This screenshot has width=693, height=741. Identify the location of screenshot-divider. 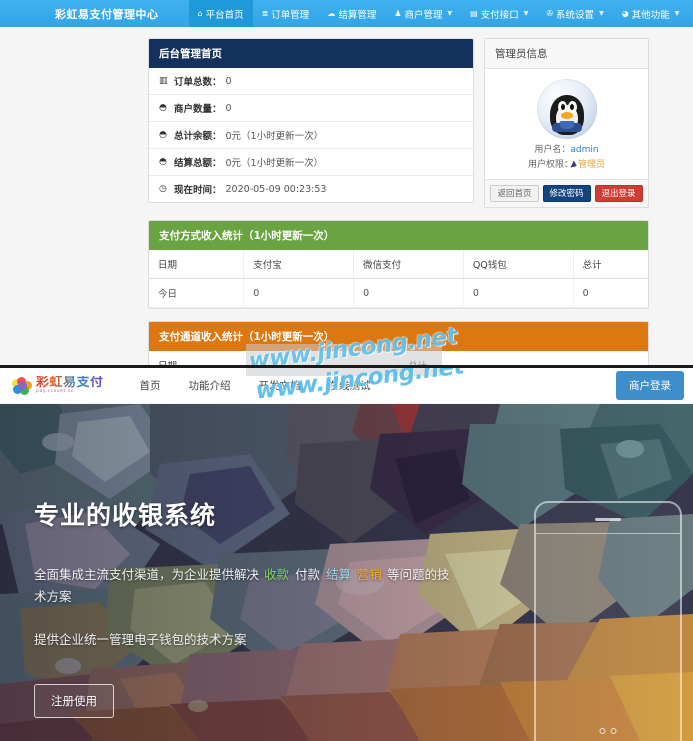
(346, 366).